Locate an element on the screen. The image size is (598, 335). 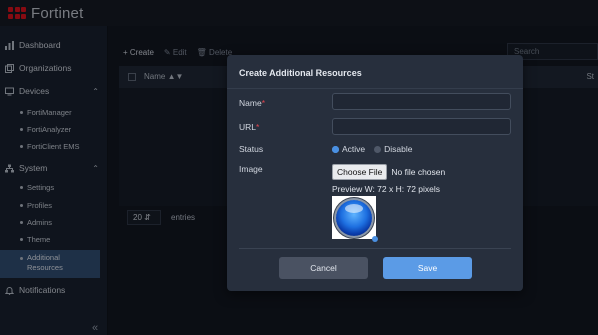
image-label: Image is located at coordinates (251, 169).